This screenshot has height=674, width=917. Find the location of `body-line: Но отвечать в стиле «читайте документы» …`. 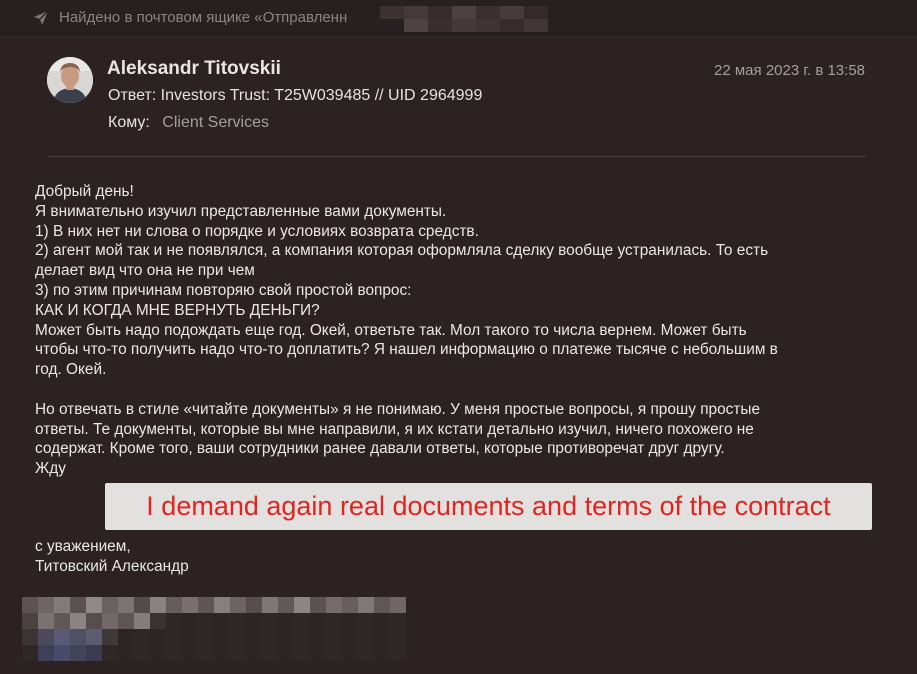

body-line: Но отвечать в стиле «читайте документы» … is located at coordinates (398, 409).